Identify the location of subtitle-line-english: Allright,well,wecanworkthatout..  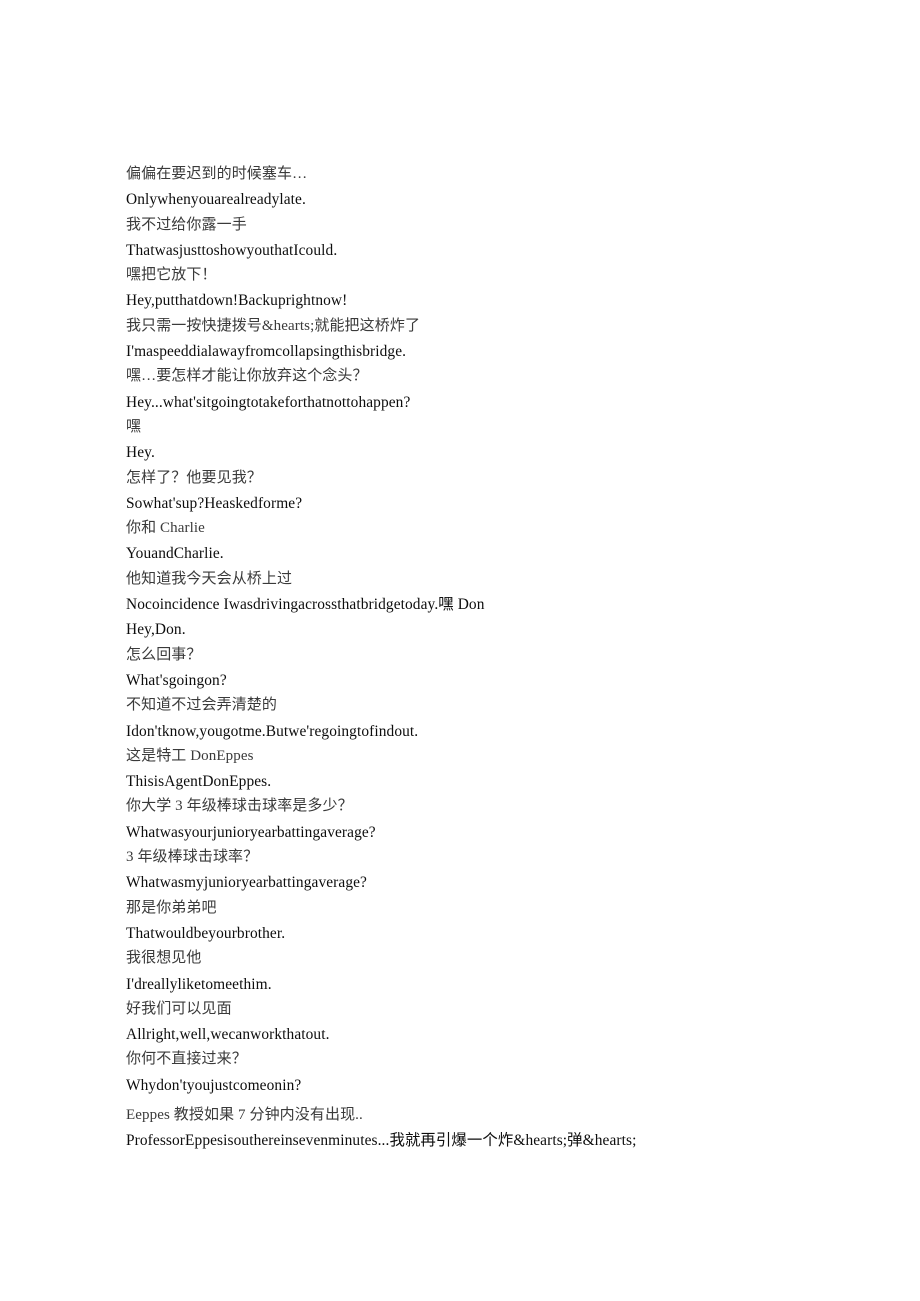
(228, 1035).